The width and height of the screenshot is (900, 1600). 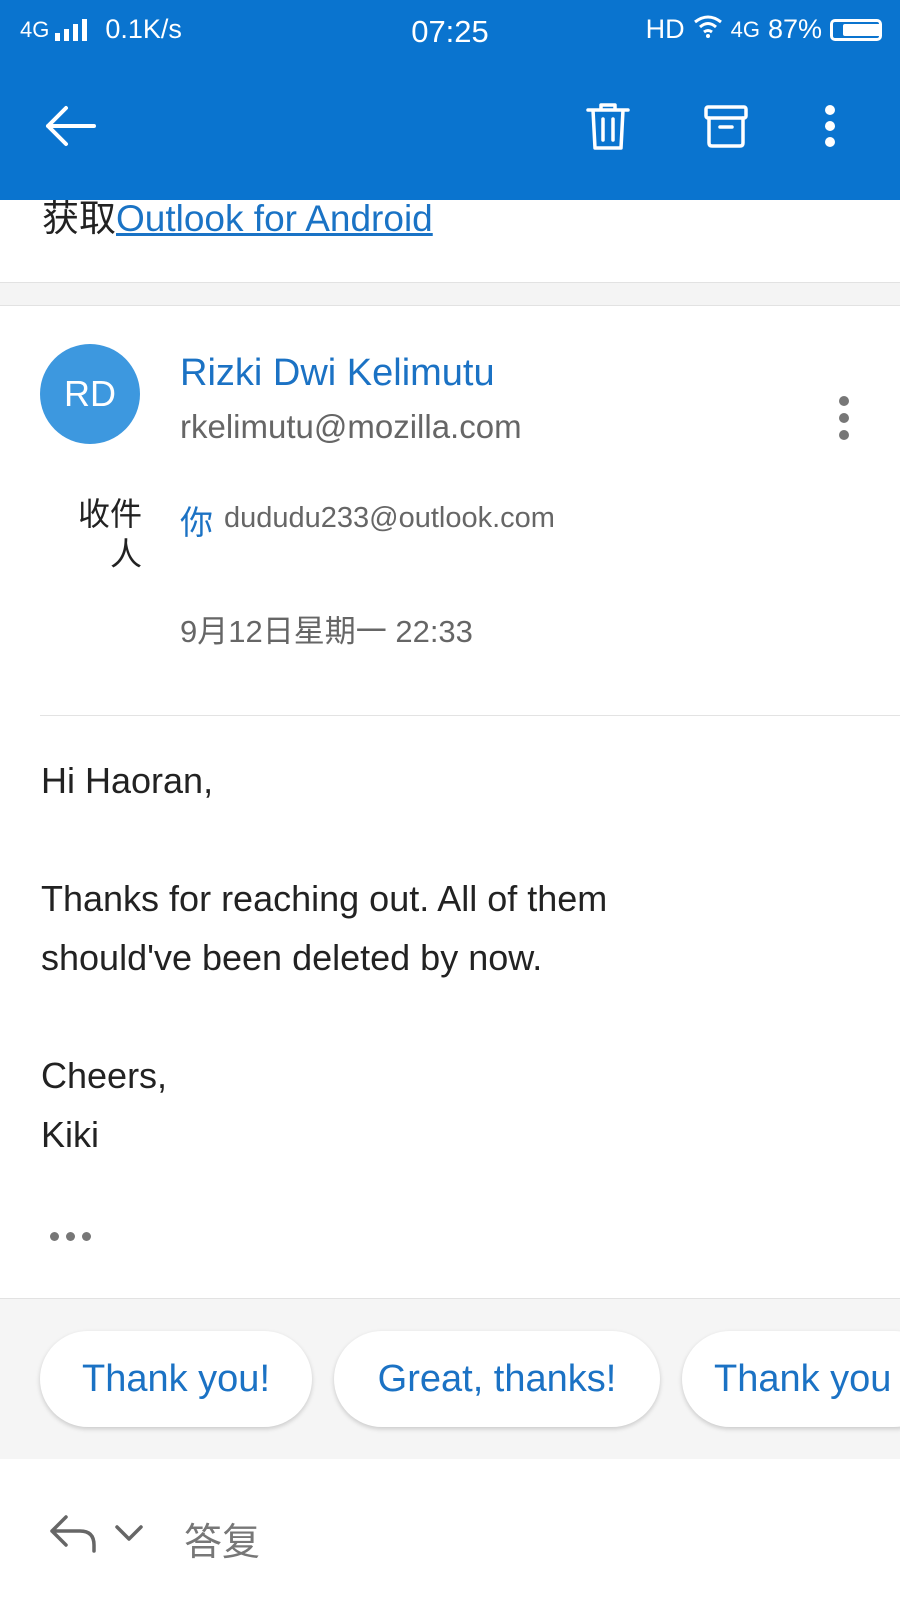 What do you see at coordinates (665, 29) in the screenshot?
I see `hd-indicator: HD` at bounding box center [665, 29].